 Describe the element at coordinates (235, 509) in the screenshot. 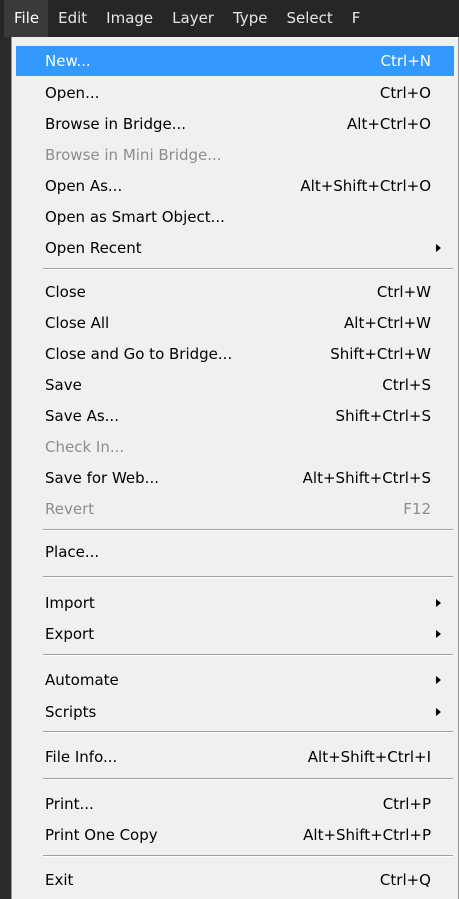

I see `menu-item-revert: Revert F12` at that location.